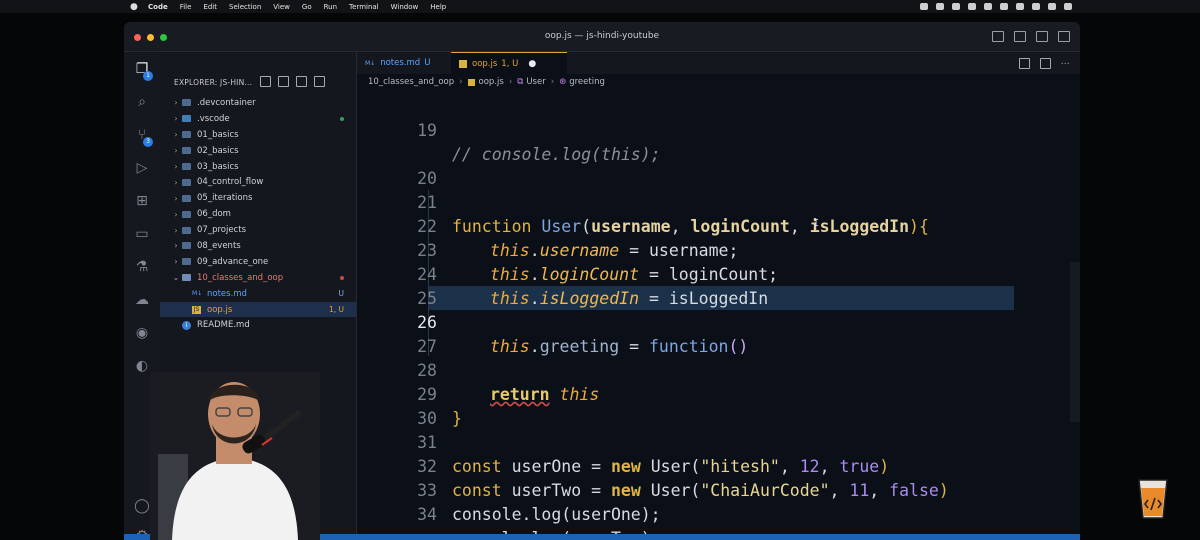  Describe the element at coordinates (213, 118) in the screenshot. I see `tree-item-label: .vscode` at that location.